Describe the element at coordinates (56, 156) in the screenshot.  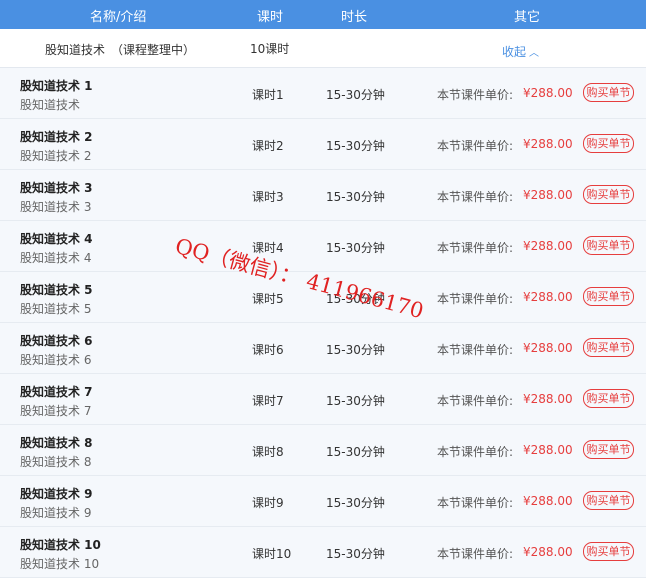
I see `lesson-subtitle: 股知道技术 2` at that location.